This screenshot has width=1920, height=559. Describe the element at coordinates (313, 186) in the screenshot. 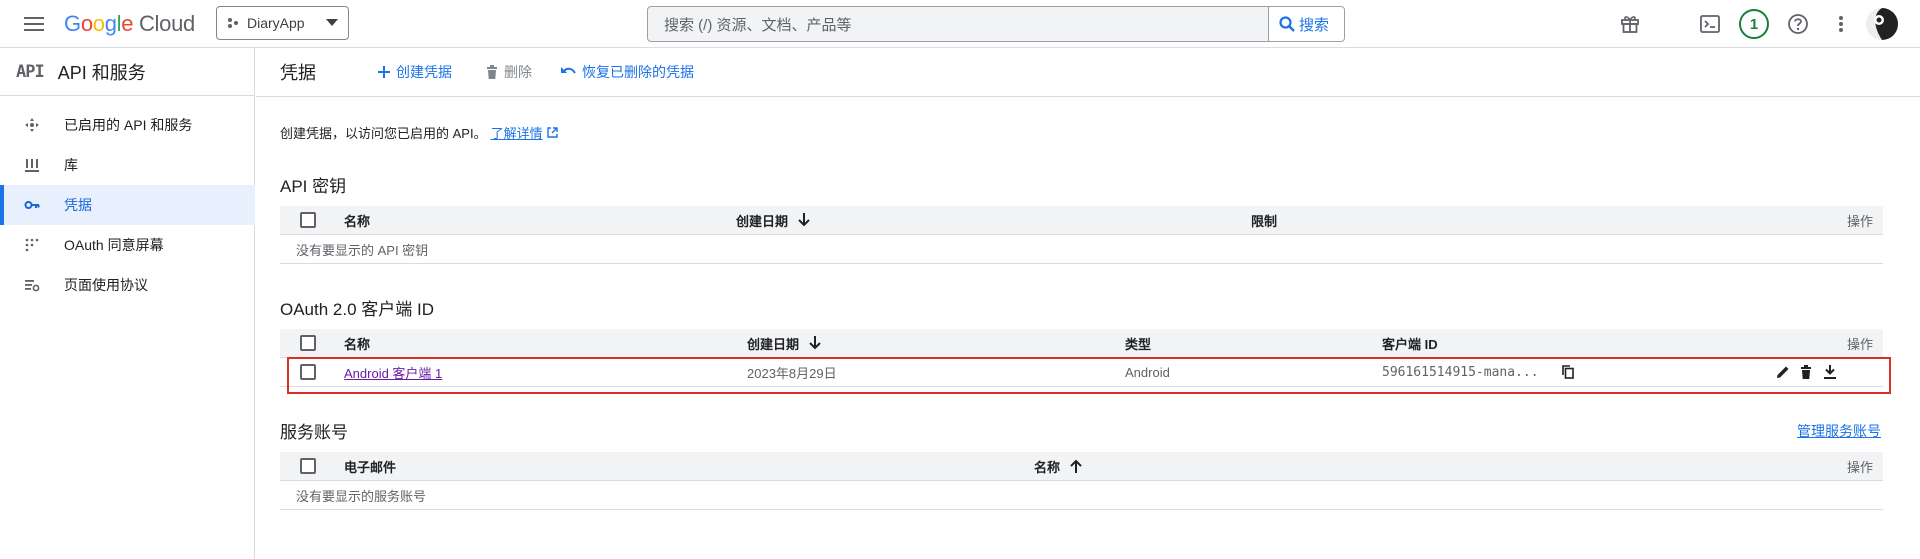

I see `api-keys-title: API 密钥` at that location.